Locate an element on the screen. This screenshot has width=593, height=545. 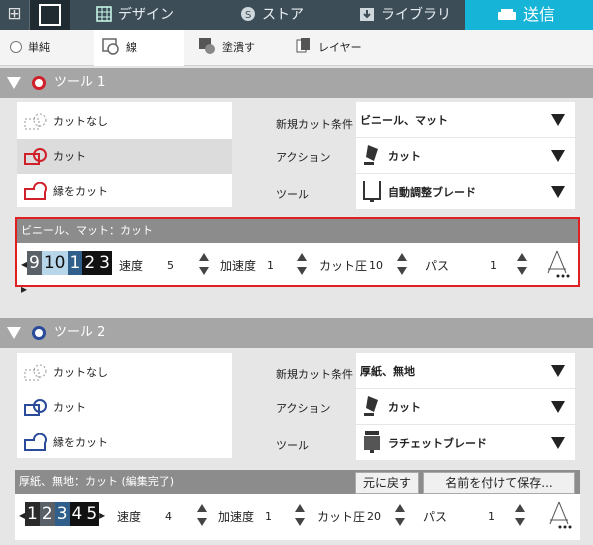
blade-seg: 1 is located at coordinates (75, 263).